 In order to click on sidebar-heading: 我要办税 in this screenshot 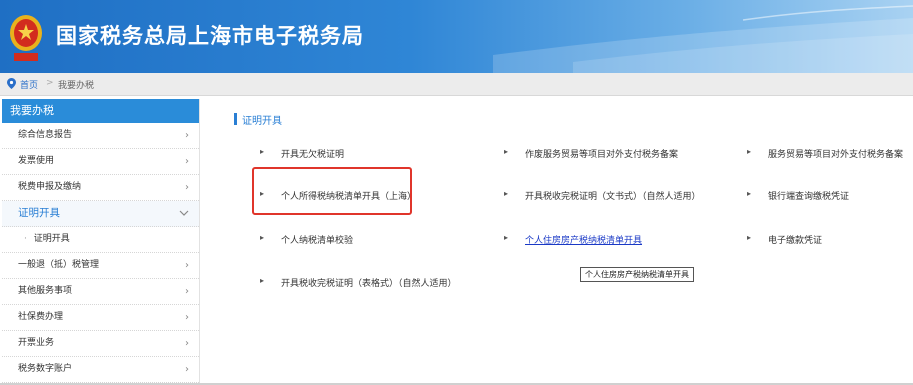, I will do `click(100, 111)`.